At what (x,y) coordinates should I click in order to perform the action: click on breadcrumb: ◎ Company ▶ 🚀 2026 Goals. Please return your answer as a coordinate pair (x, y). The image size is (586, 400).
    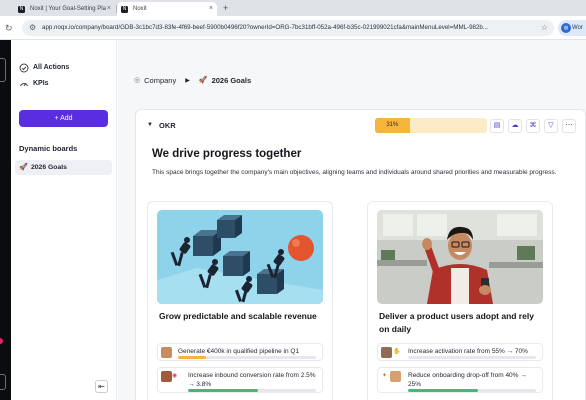
    Looking at the image, I should click on (192, 81).